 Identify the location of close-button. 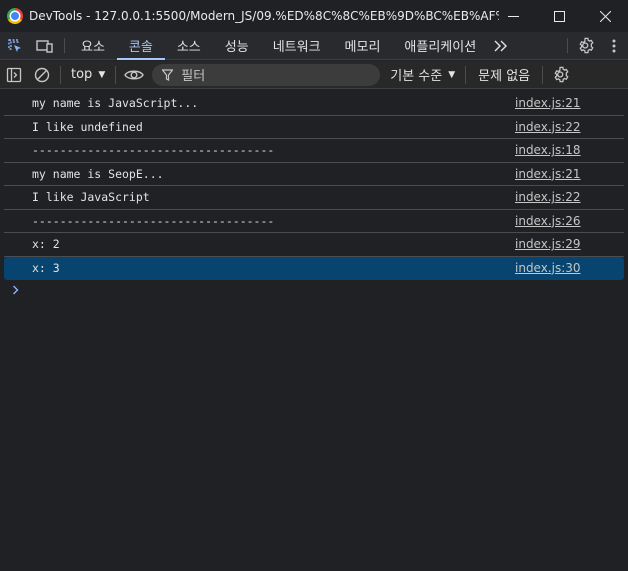
(605, 16).